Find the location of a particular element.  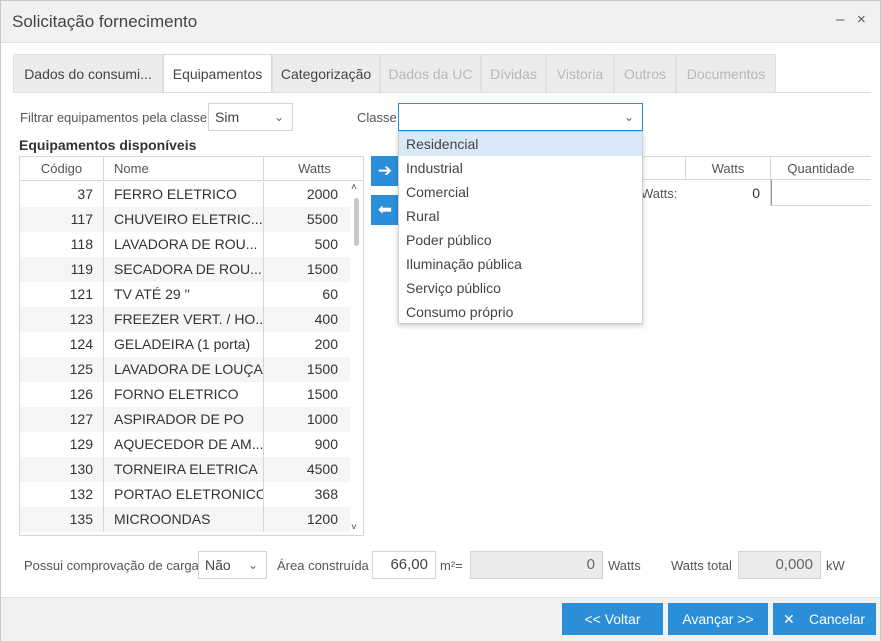

tab-dividas: Dívidas is located at coordinates (513, 73).